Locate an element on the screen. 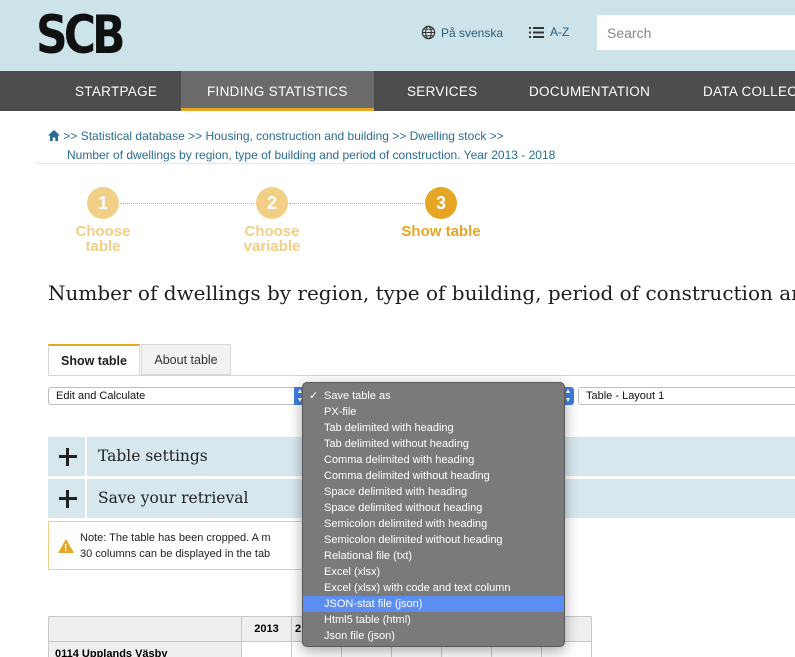  nav-item-startpage: STARTPAGE is located at coordinates (116, 91).